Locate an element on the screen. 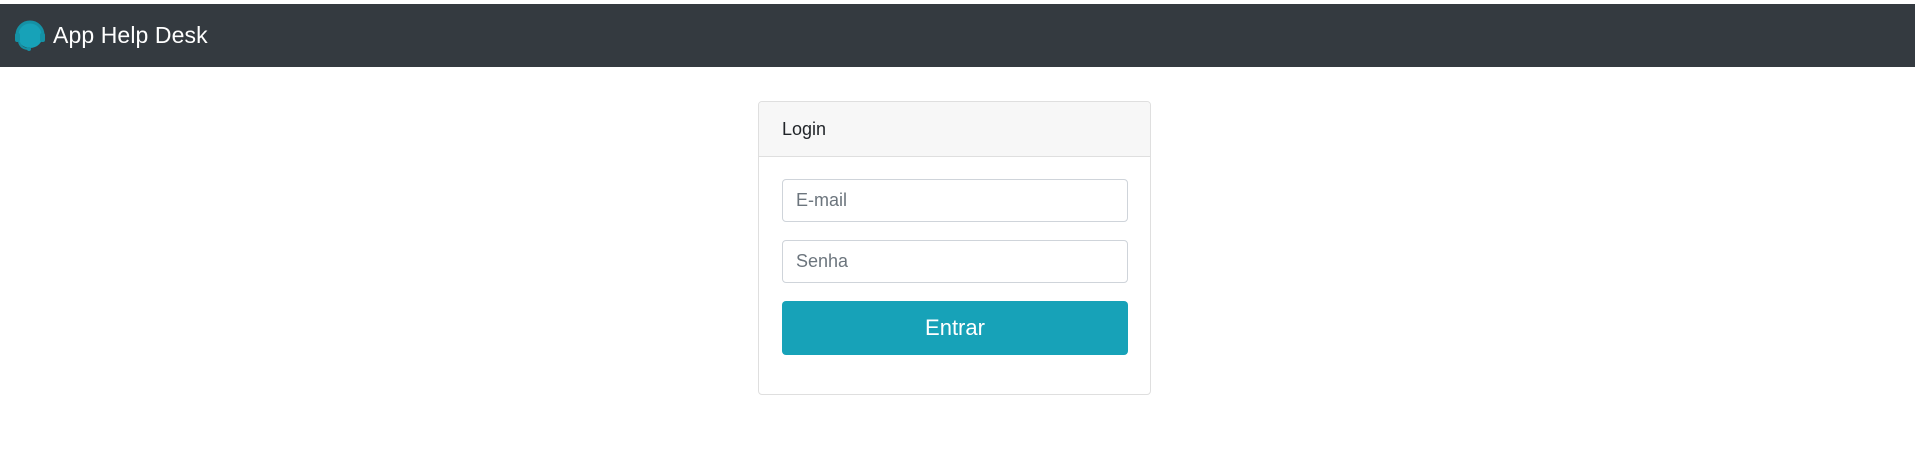  password-input is located at coordinates (955, 261).